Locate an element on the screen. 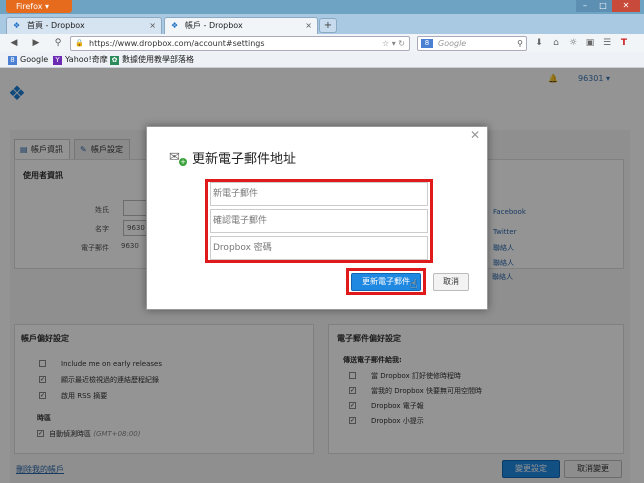  bookmark-star-icon: ☆ ▾ ↻ is located at coordinates (393, 43).